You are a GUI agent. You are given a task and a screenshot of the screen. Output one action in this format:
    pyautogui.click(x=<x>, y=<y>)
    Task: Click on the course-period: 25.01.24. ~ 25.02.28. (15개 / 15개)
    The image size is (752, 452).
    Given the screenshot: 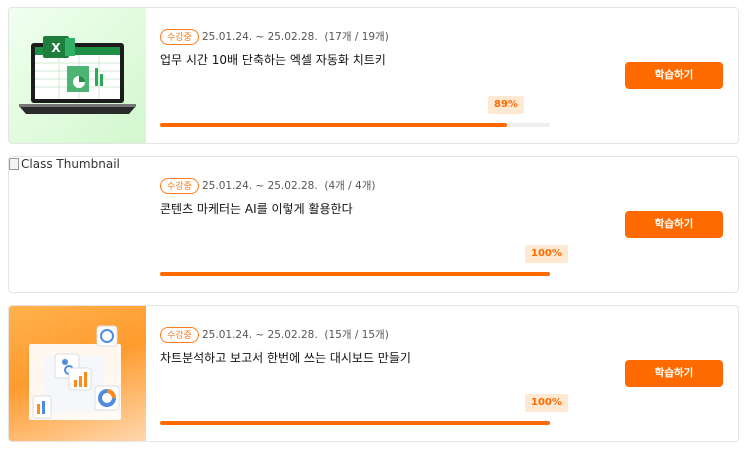 What is the action you would take?
    pyautogui.click(x=295, y=335)
    